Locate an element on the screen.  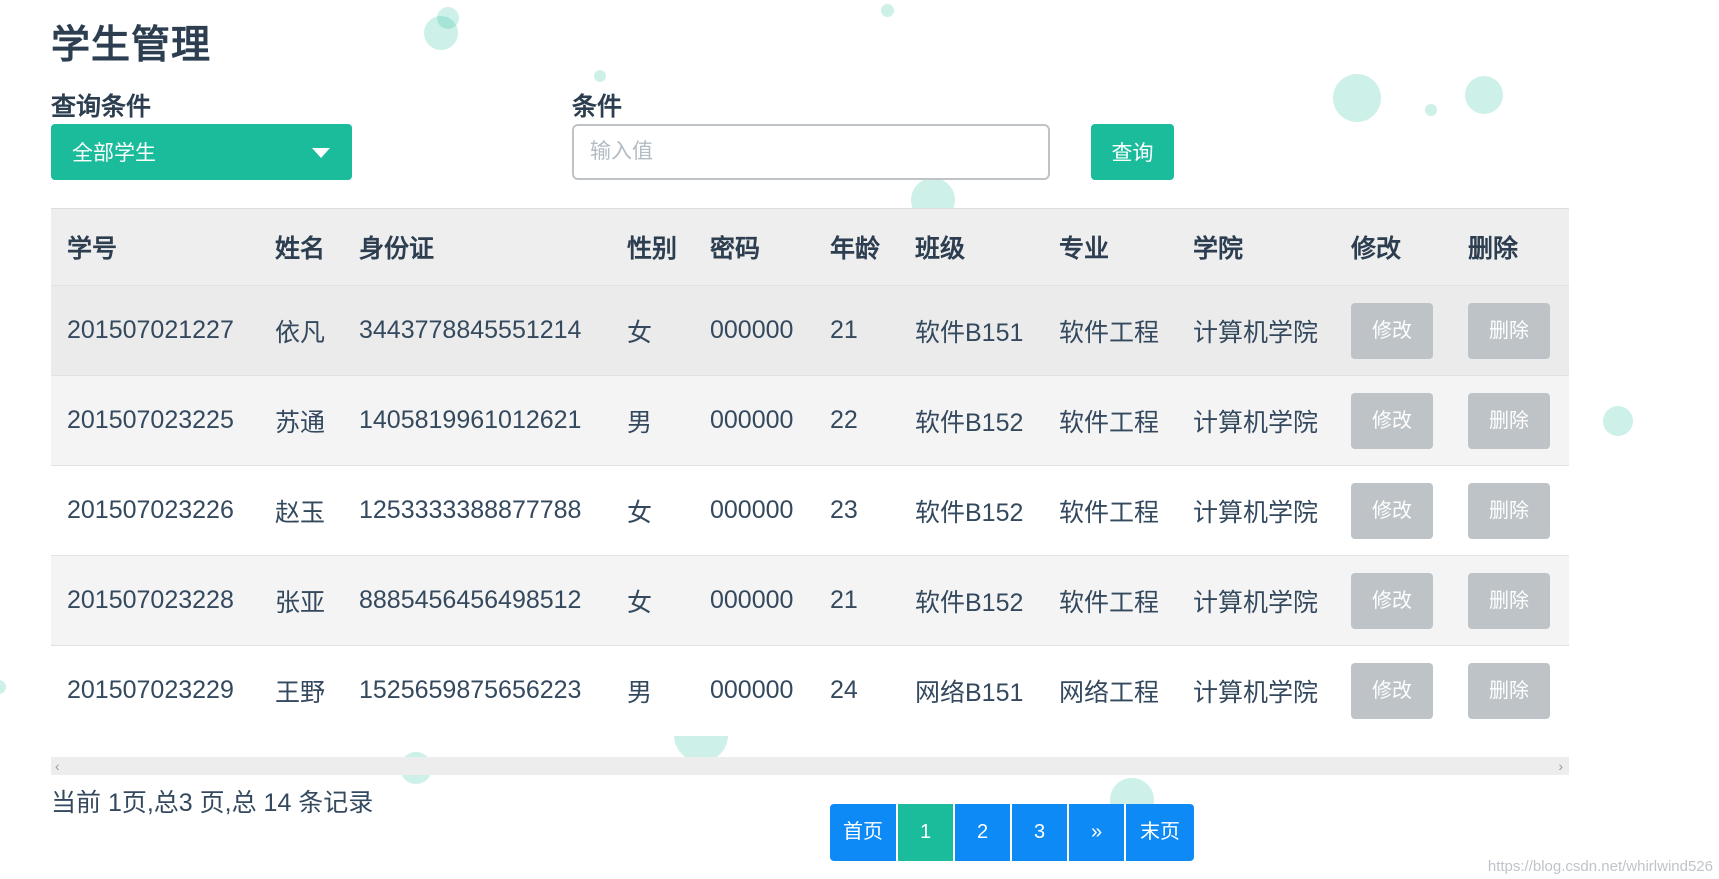
next-page-button: » is located at coordinates (1097, 832).